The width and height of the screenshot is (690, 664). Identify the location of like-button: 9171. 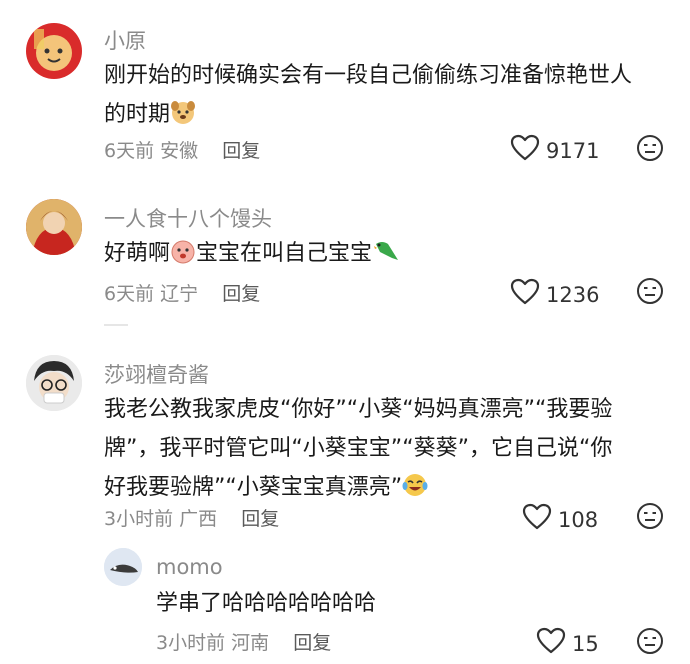
(554, 150).